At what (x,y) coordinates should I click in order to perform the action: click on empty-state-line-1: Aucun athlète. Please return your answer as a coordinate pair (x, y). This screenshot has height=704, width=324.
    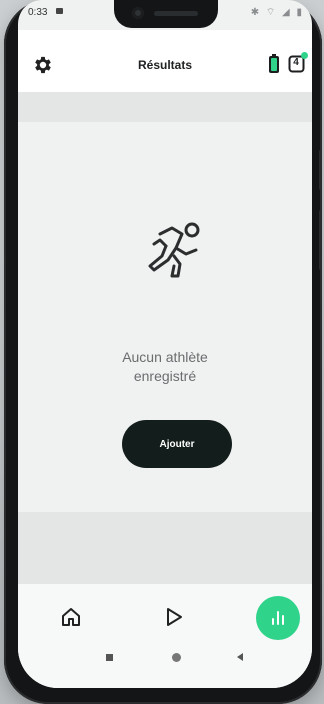
    Looking at the image, I should click on (165, 357).